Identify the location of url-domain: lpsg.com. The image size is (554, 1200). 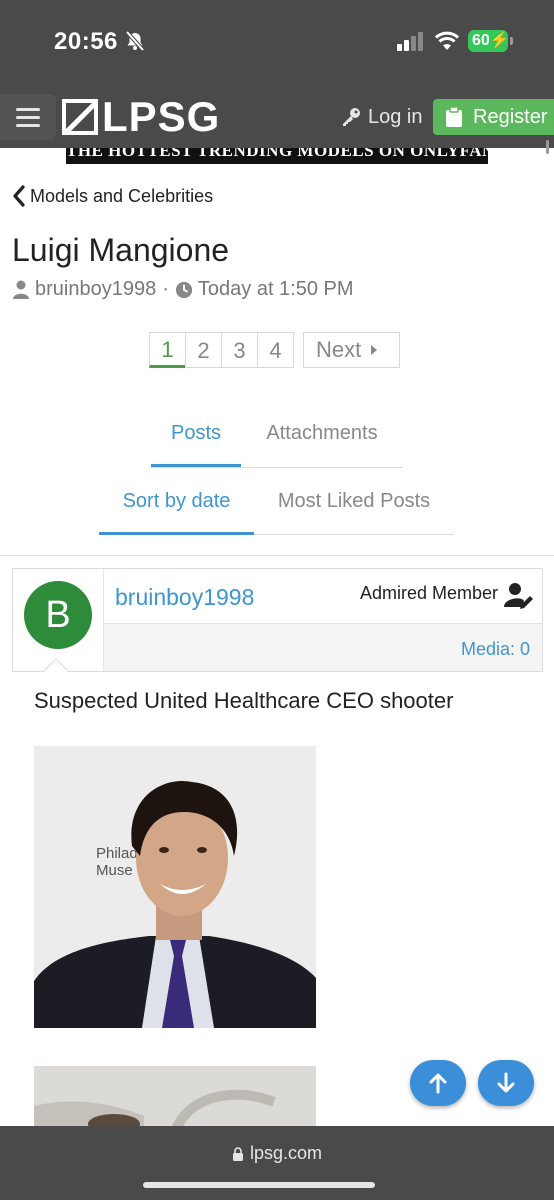
(286, 1153).